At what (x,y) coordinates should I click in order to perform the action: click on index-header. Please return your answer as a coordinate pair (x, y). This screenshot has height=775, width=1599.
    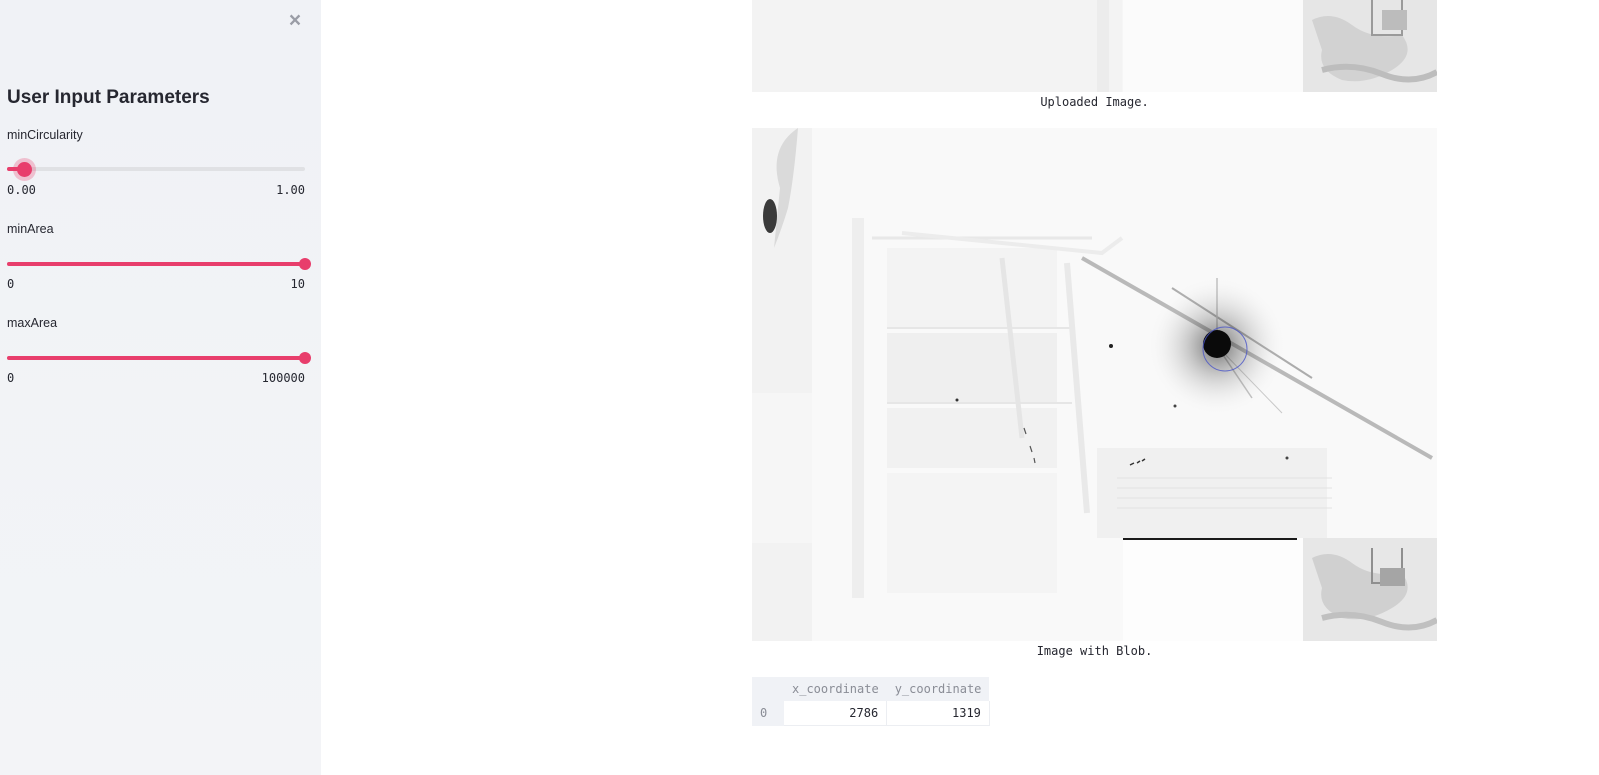
    Looking at the image, I should click on (768, 689).